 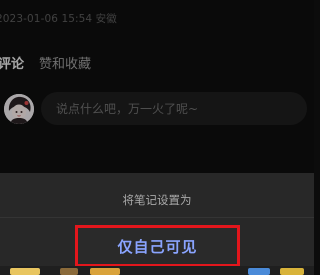 I want to click on bottom-content-strip, so click(x=157, y=270).